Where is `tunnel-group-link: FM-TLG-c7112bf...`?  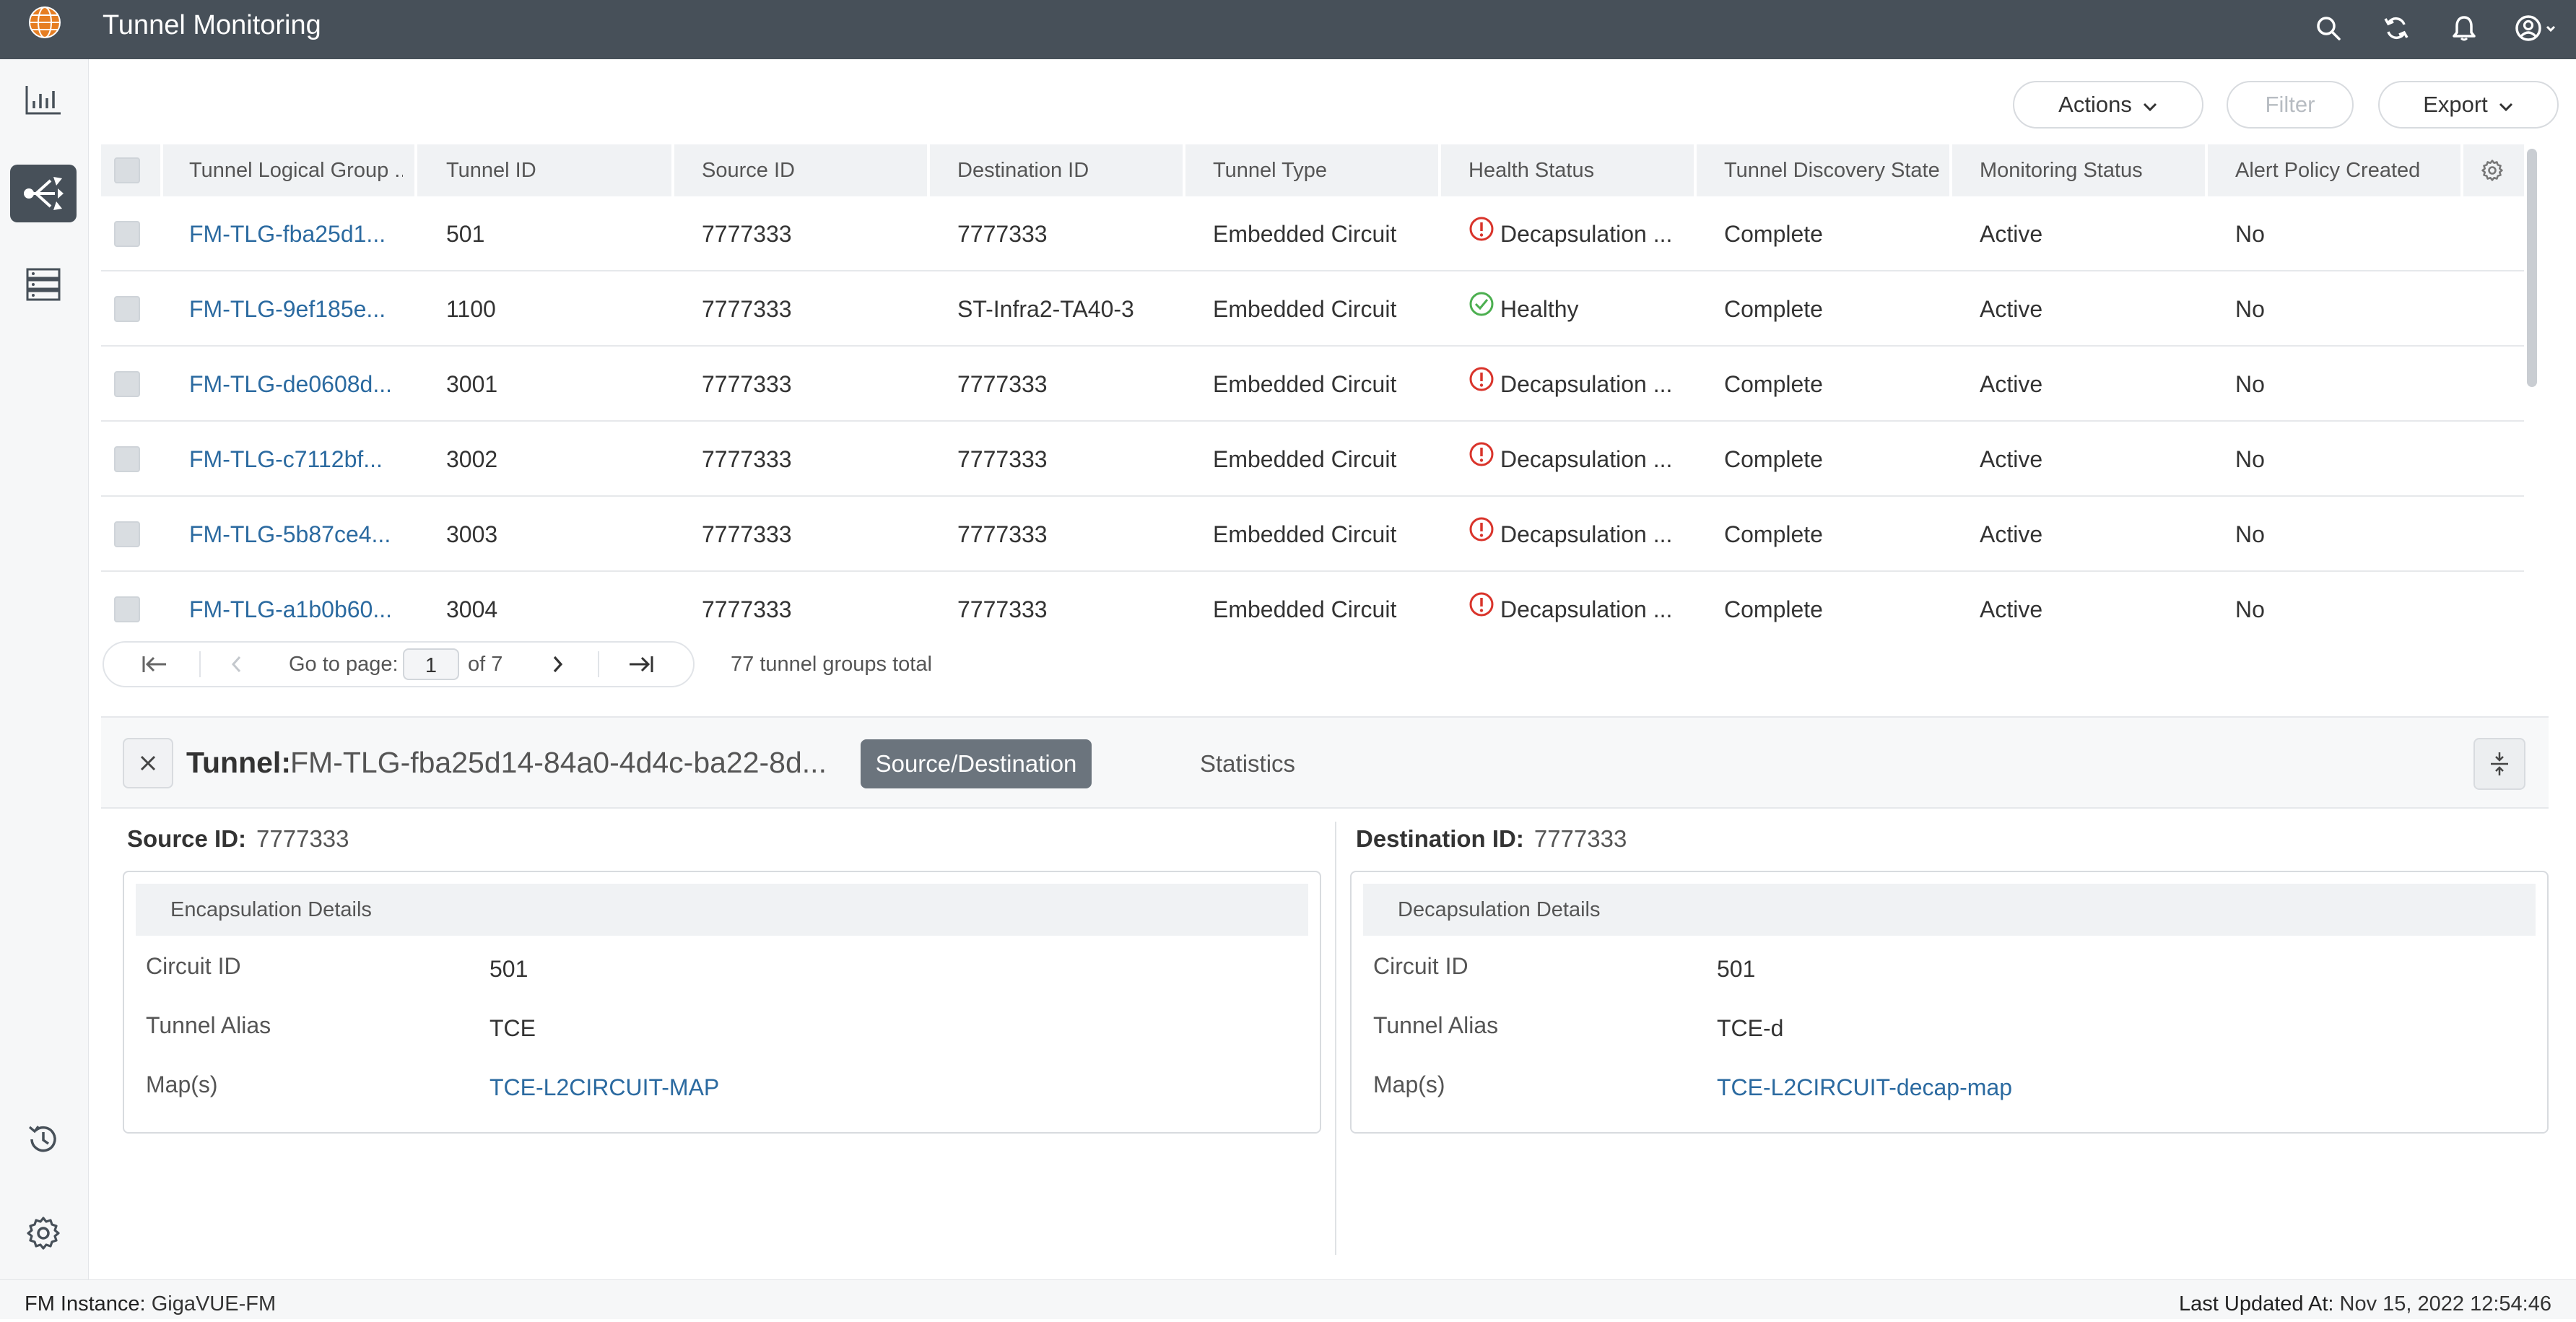 tunnel-group-link: FM-TLG-c7112bf... is located at coordinates (293, 459).